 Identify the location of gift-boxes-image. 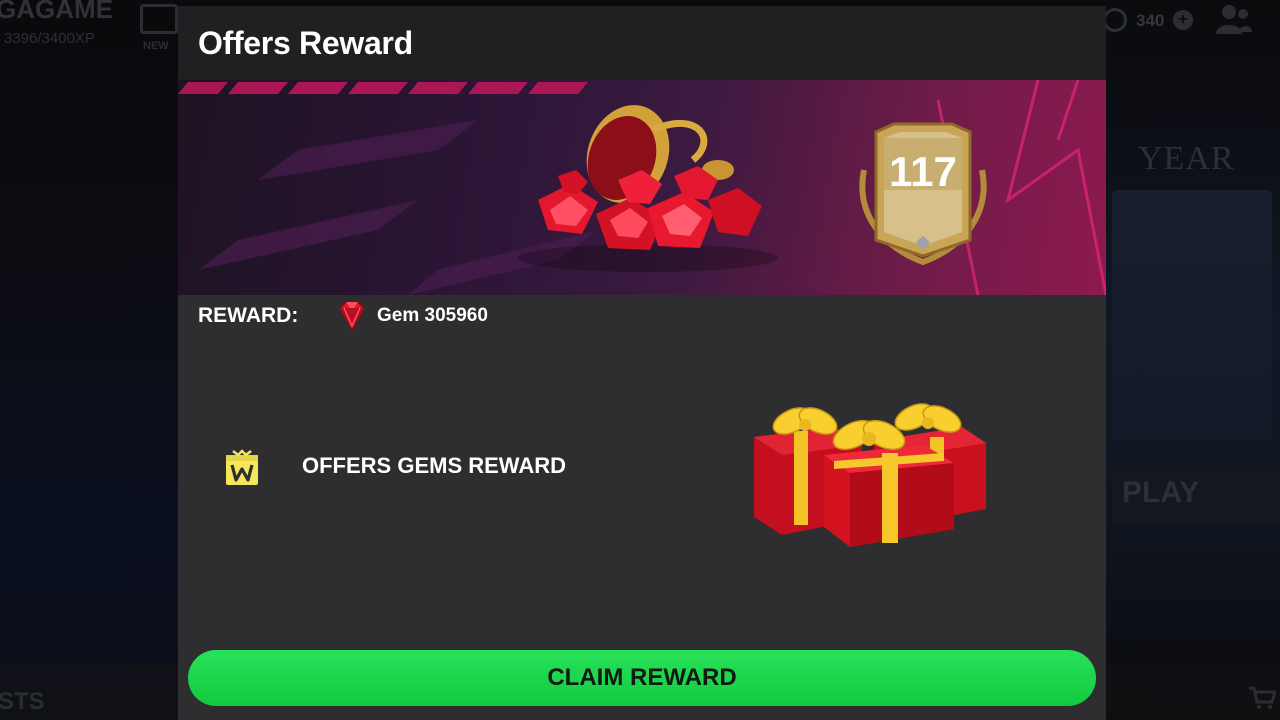
(870, 475).